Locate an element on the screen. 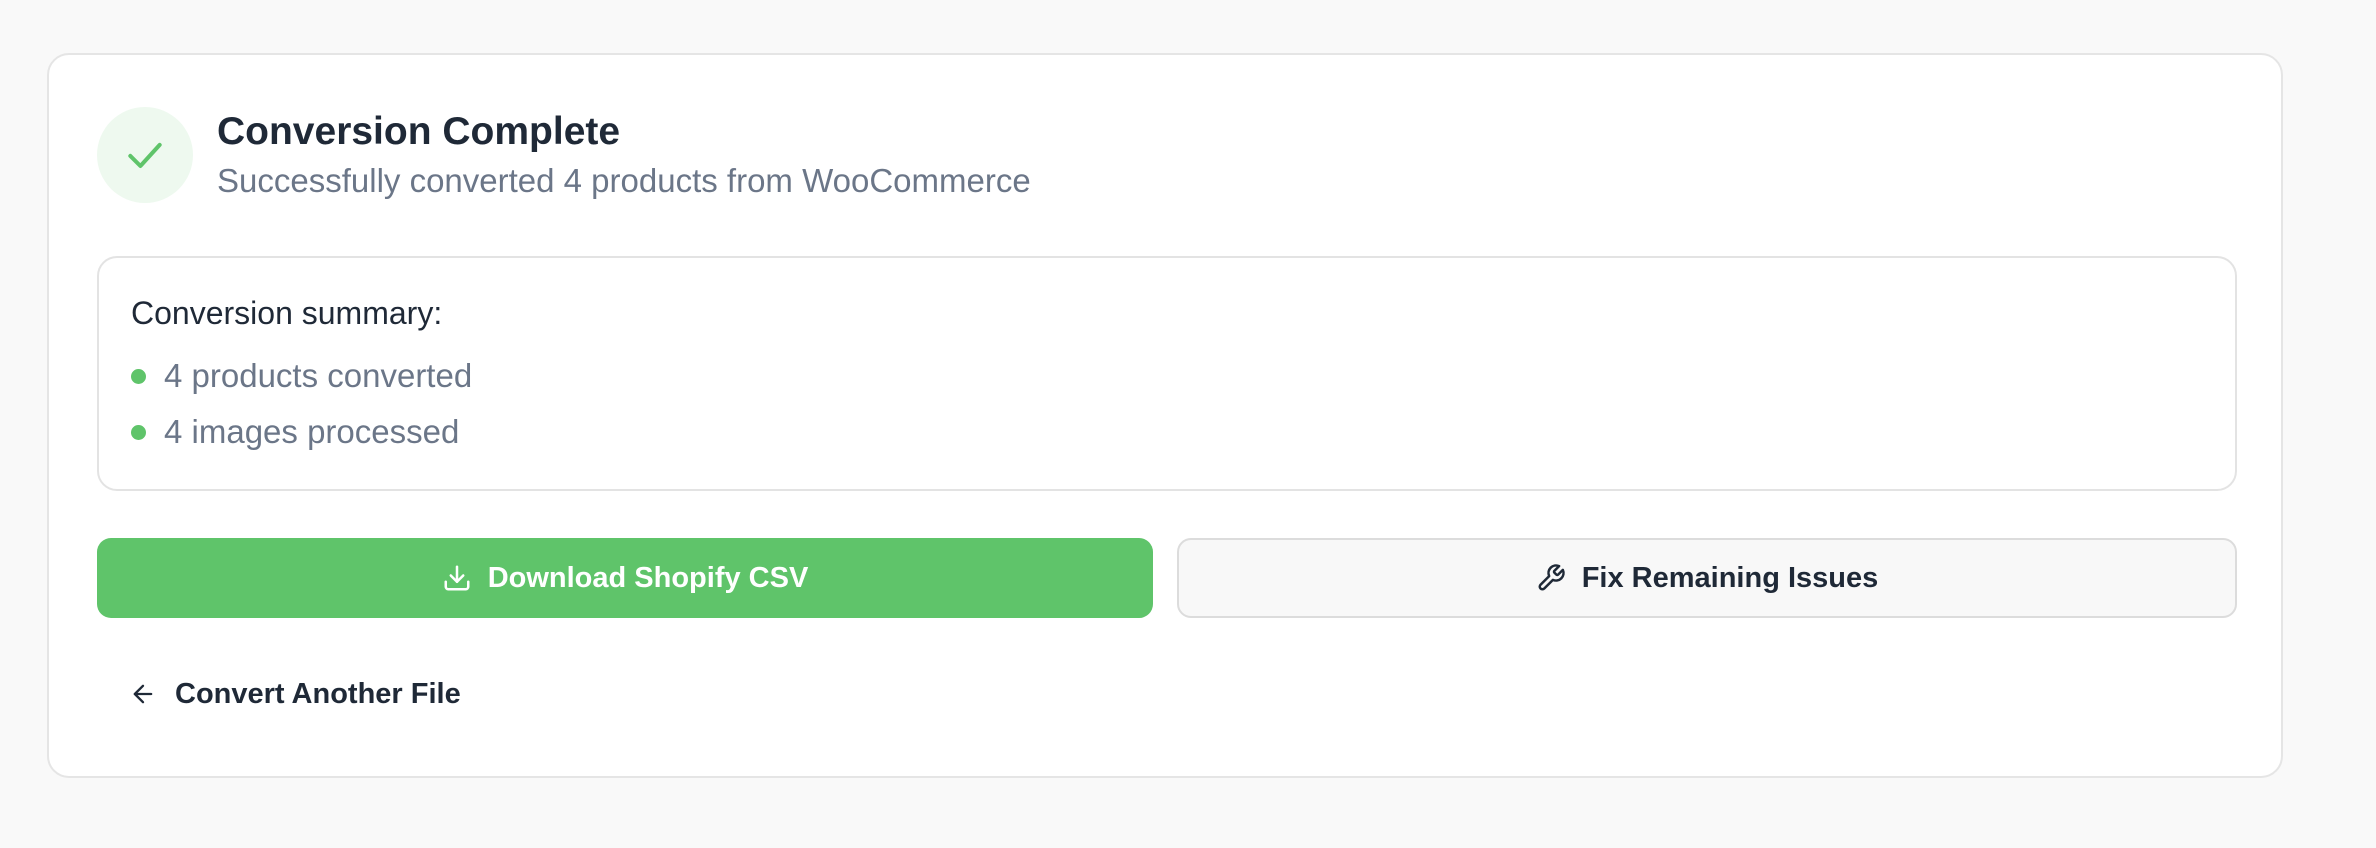 This screenshot has width=2376, height=848. fix-issues-button: Fix Remaining Issues is located at coordinates (1707, 578).